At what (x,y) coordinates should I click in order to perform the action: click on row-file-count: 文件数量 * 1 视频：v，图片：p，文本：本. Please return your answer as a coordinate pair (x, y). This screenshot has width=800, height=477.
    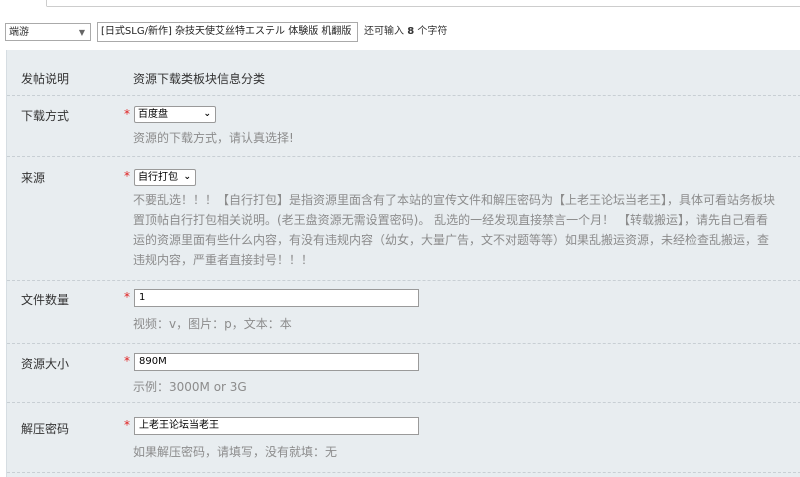
    Looking at the image, I should click on (403, 312).